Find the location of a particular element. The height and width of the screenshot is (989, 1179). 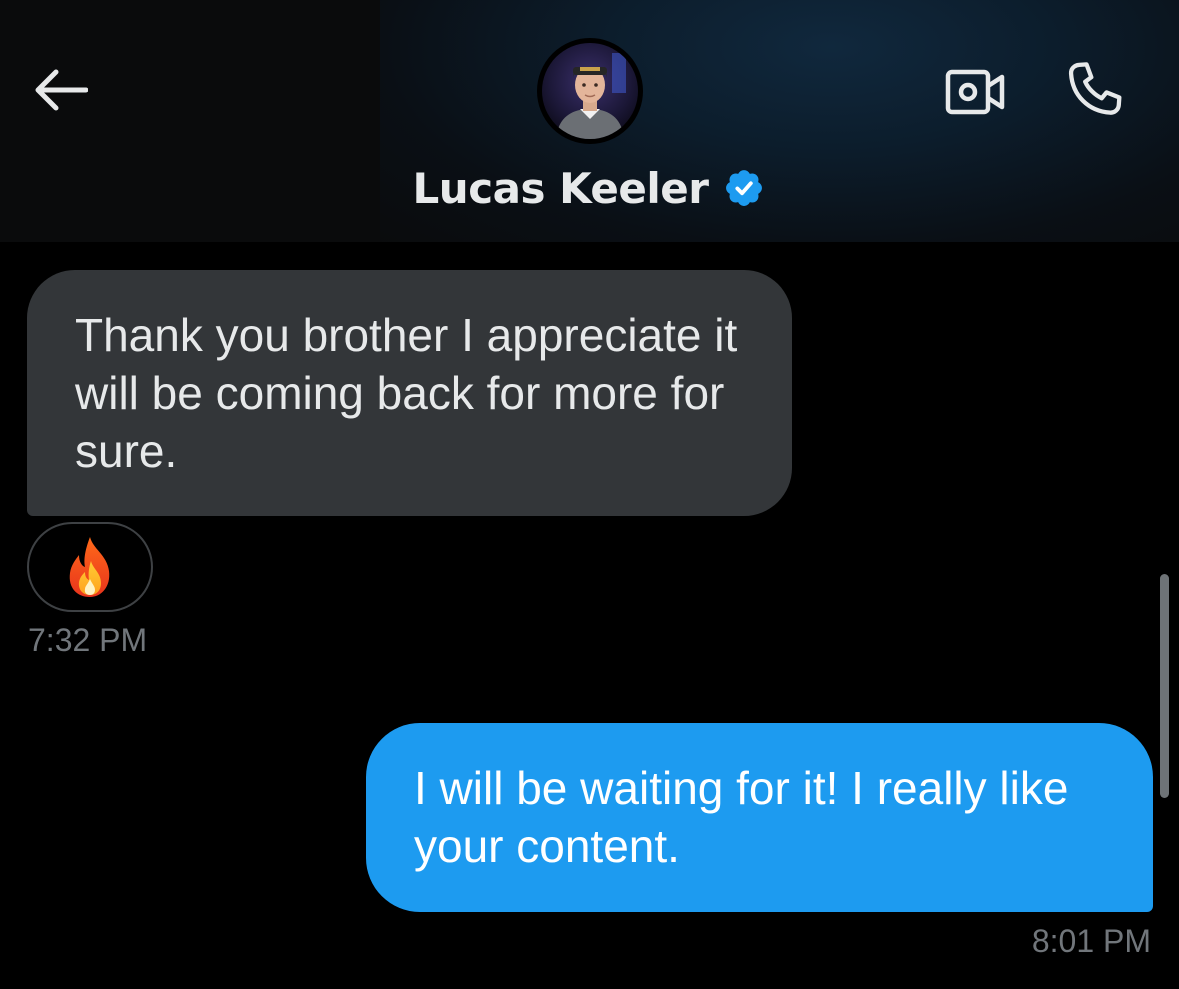

contact-name-row: Lucas Keeler is located at coordinates (589, 188).